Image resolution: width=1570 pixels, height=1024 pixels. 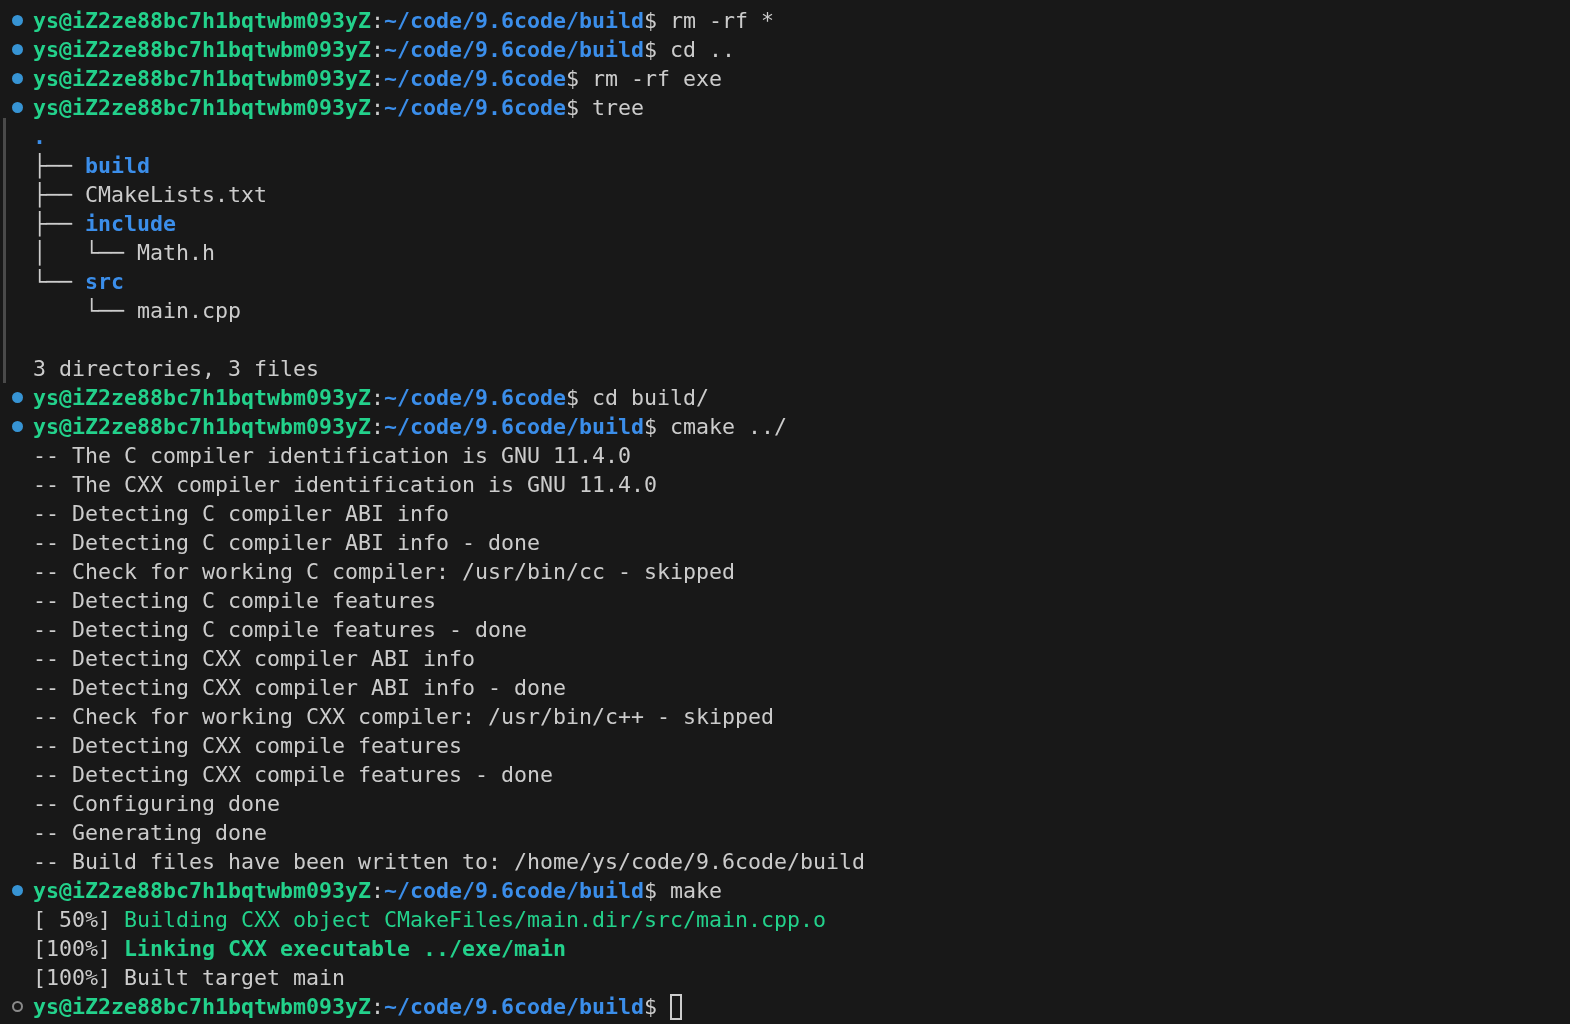 I want to click on output-line: -- Generating done, so click(x=150, y=833).